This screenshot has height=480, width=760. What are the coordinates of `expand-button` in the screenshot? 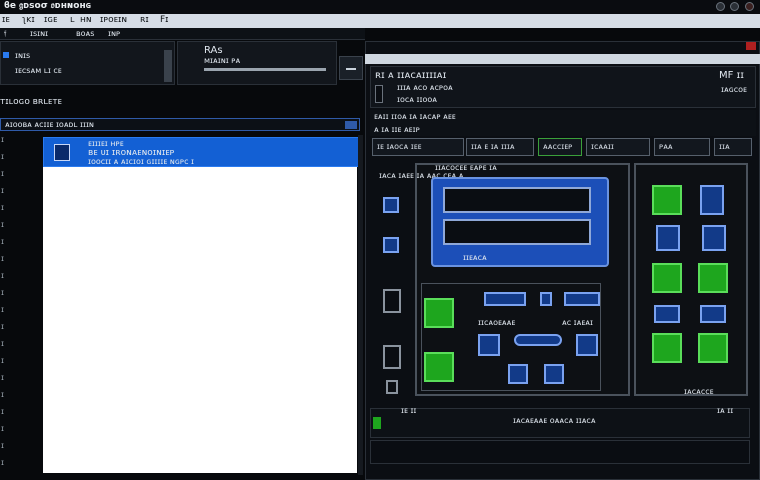 It's located at (351, 68).